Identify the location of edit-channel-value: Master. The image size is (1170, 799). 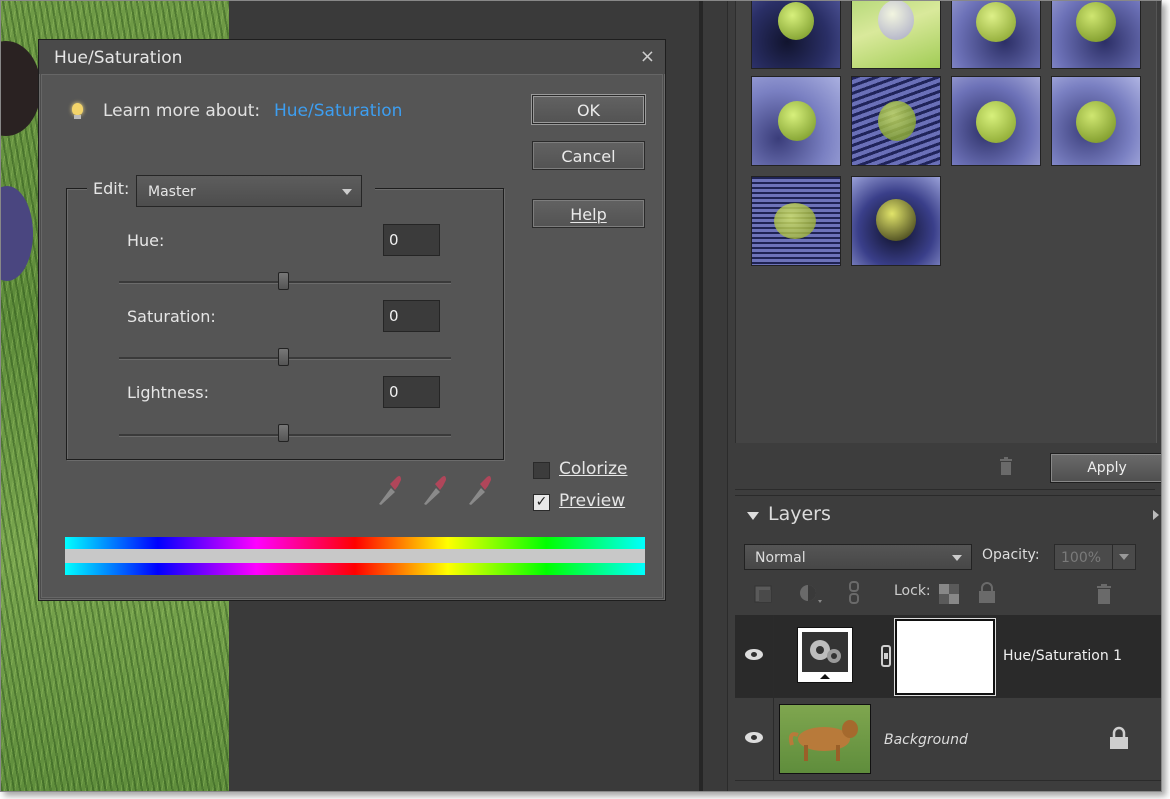
(172, 192).